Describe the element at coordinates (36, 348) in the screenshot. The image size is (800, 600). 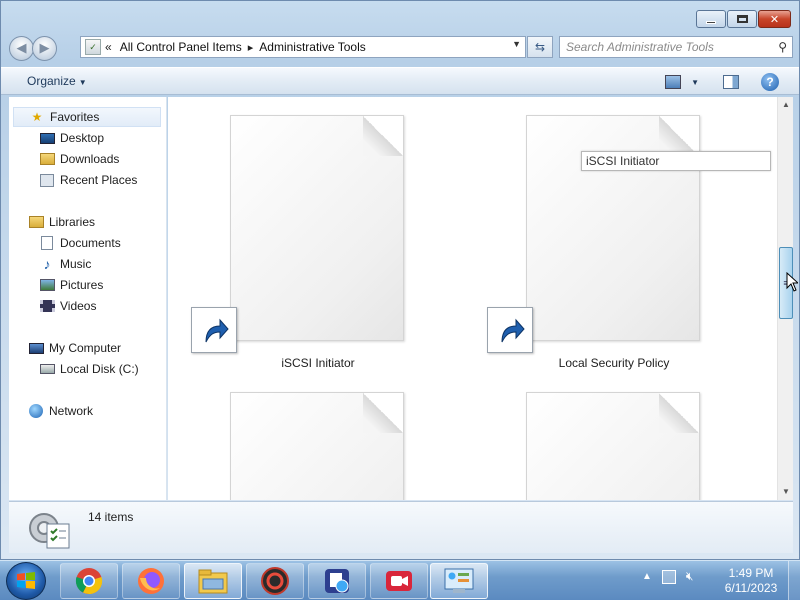
I see `computer-icon` at that location.